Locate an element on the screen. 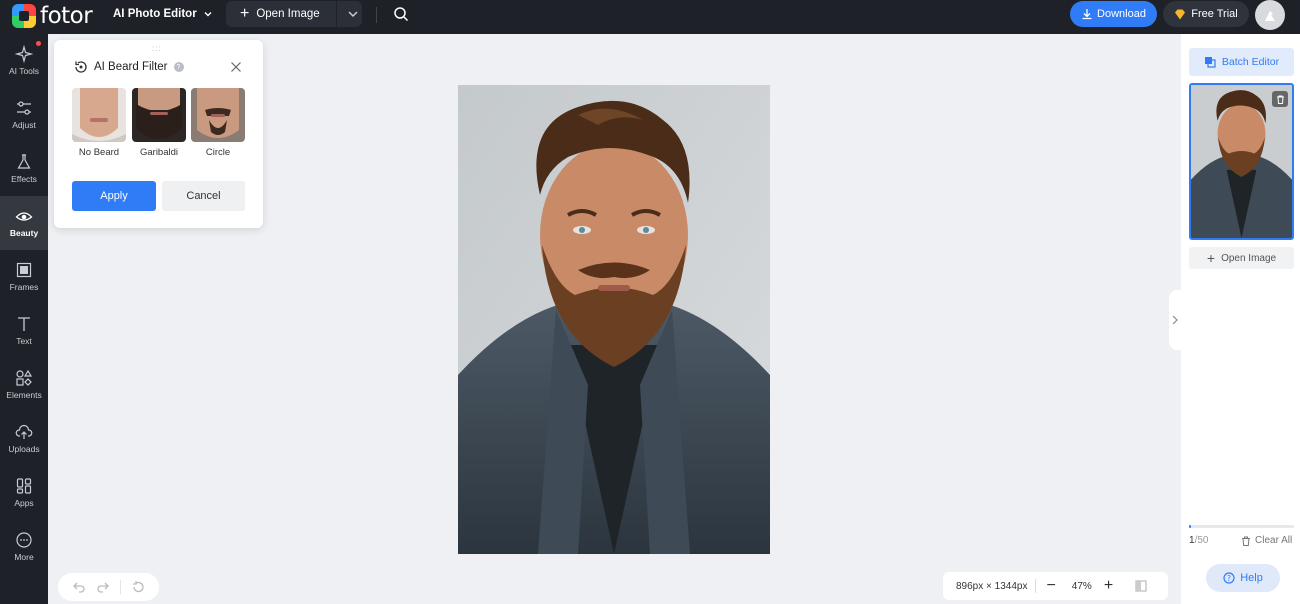  sidebar-item-label: Text is located at coordinates (24, 341).